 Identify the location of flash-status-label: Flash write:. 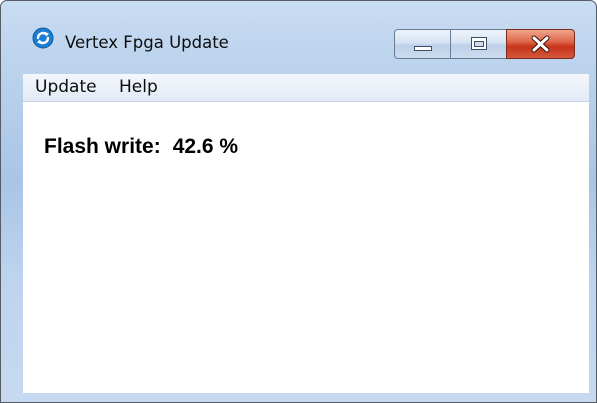
(102, 146).